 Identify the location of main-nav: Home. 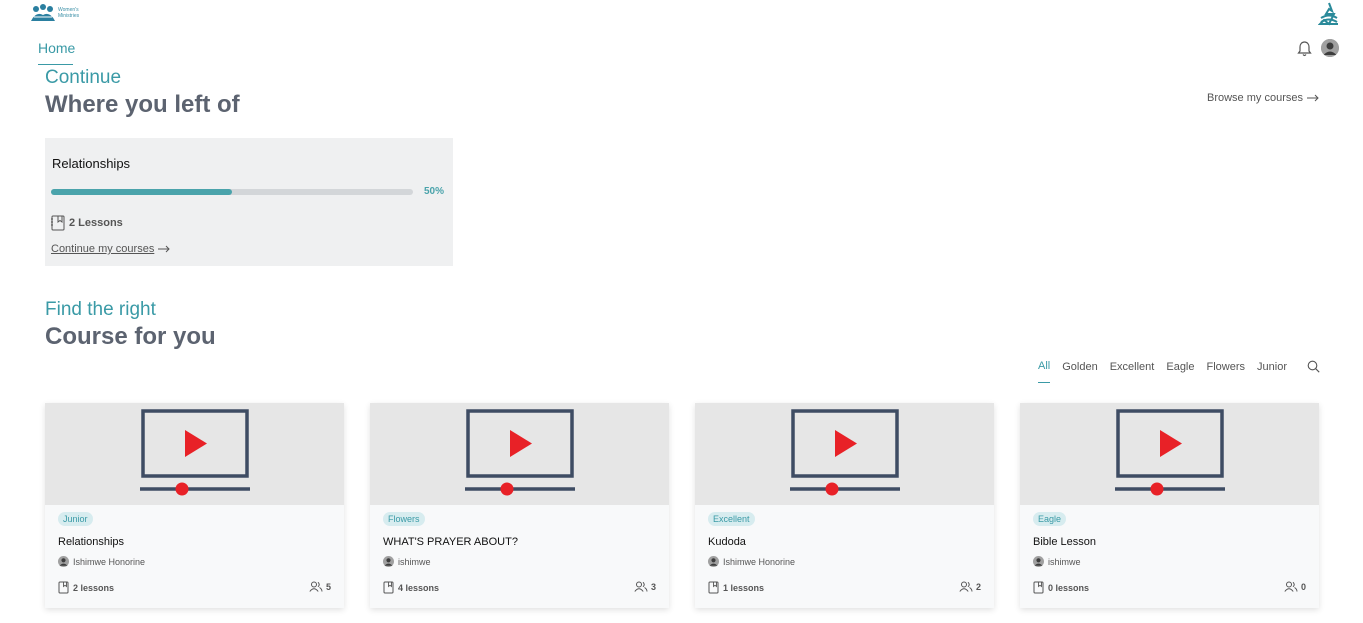
(56, 52).